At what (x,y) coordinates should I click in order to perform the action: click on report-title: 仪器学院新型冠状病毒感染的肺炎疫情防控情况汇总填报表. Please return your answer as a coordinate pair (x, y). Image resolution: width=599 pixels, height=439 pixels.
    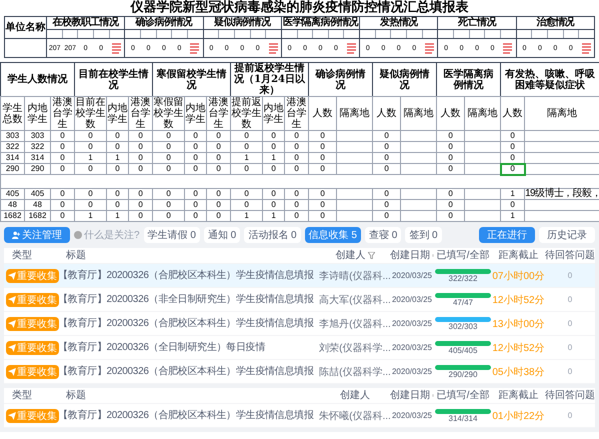
    Looking at the image, I should click on (299, 8).